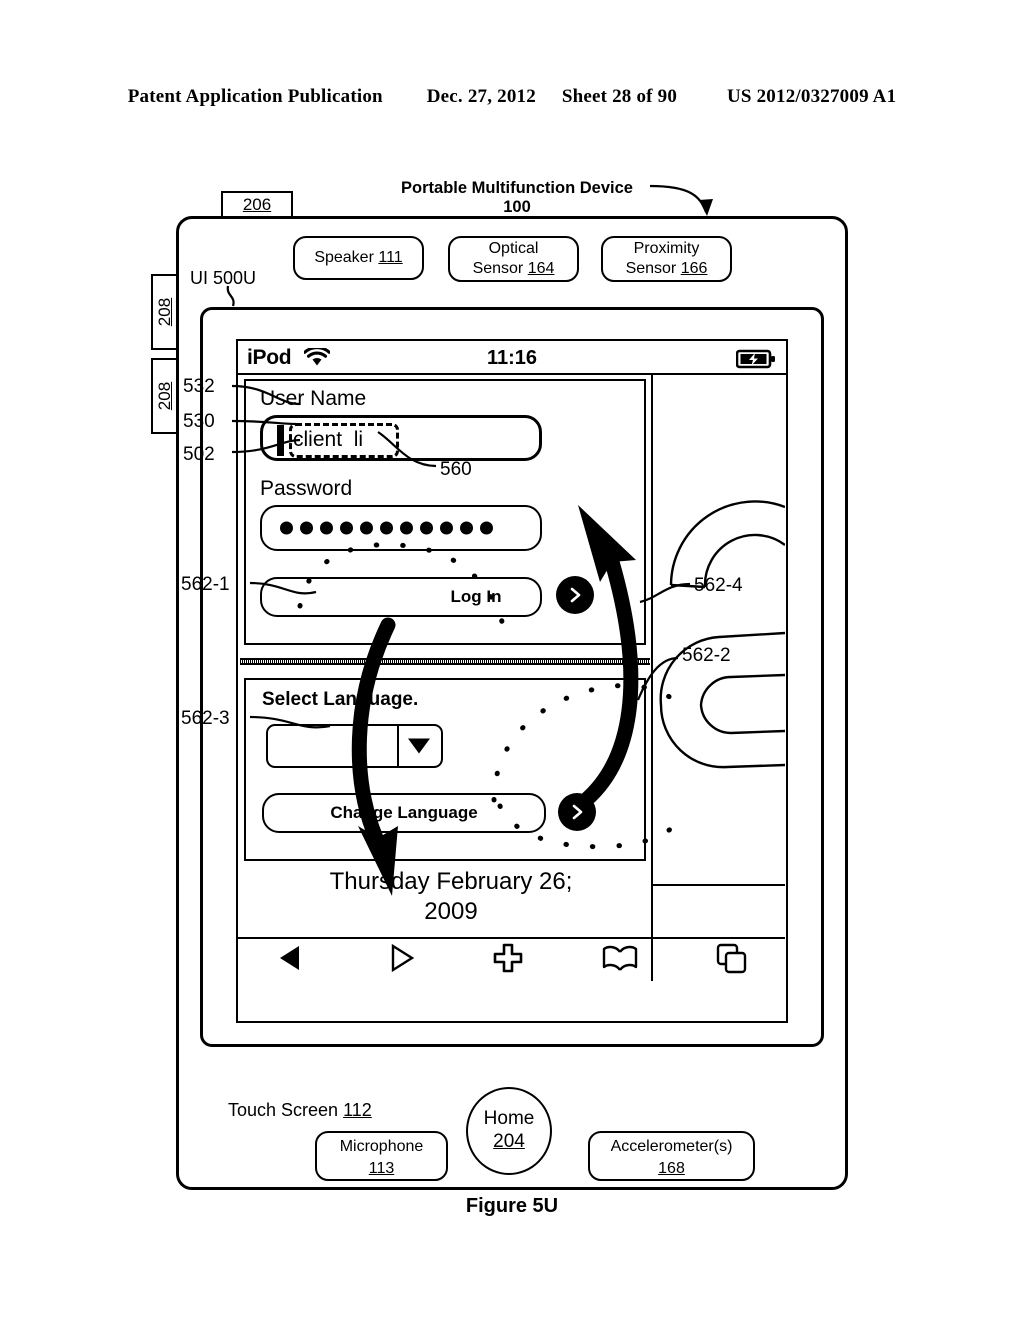 This screenshot has height=1320, width=1024. Describe the element at coordinates (541, 268) in the screenshot. I see `optical-number: 164` at that location.